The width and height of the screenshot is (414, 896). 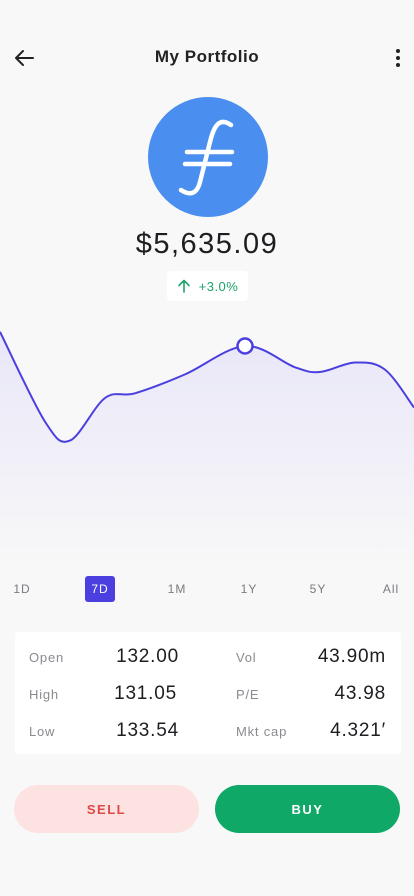 I want to click on mktcap-value: 4.321′, so click(x=358, y=730).